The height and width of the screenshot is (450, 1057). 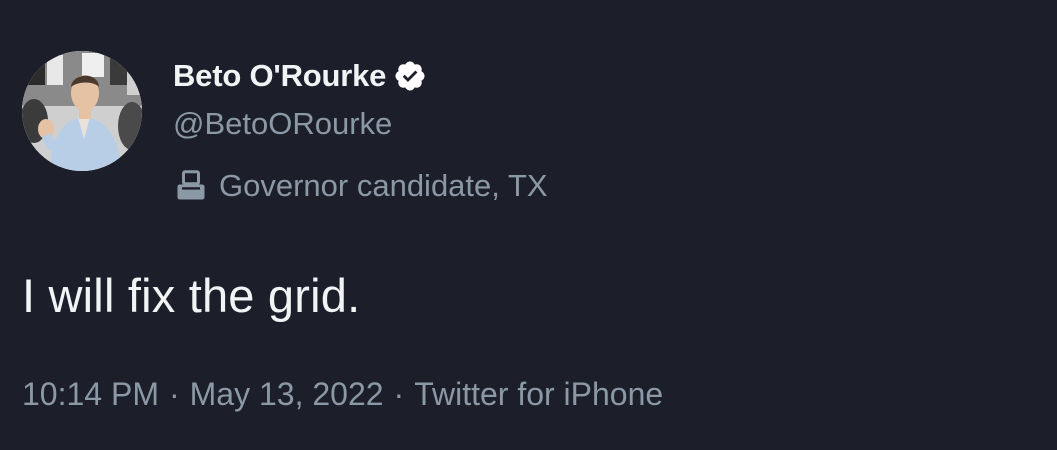 I want to click on verified-badge-icon, so click(x=410, y=76).